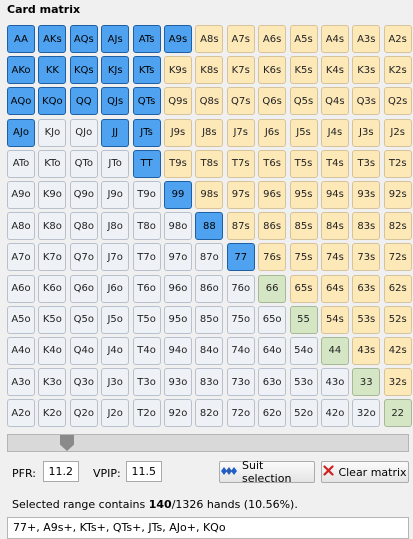 The image size is (413, 539). What do you see at coordinates (115, 194) in the screenshot?
I see `hand-cell-J9o: J9o` at bounding box center [115, 194].